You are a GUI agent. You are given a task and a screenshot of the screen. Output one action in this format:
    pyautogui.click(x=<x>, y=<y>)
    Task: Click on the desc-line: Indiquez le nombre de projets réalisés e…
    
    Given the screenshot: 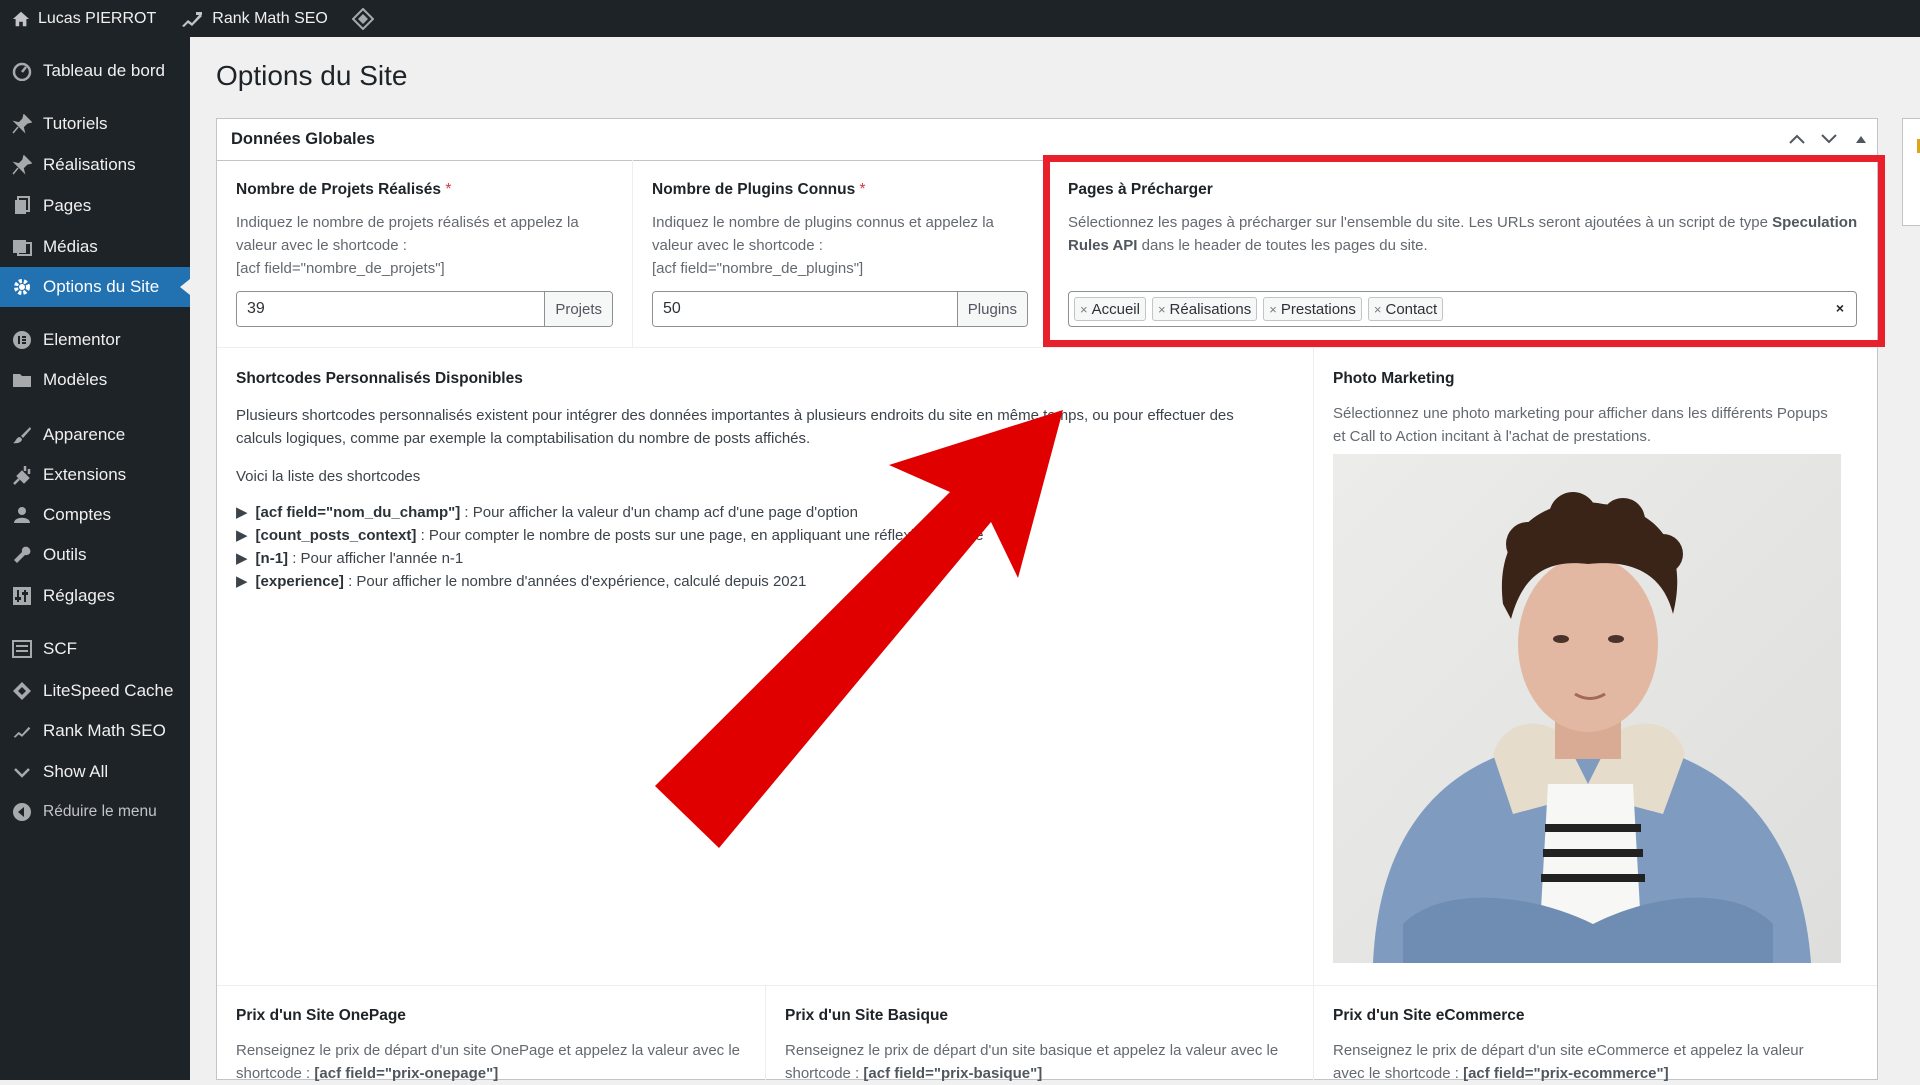 What is the action you would take?
    pyautogui.click(x=407, y=222)
    